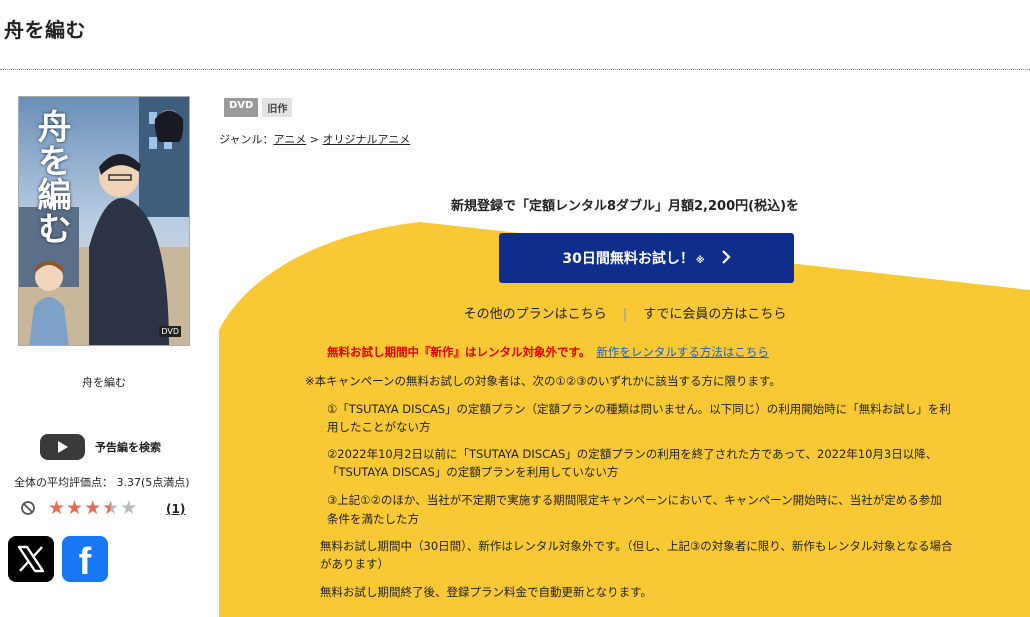  What do you see at coordinates (726, 258) in the screenshot?
I see `chevron-right-icon` at bounding box center [726, 258].